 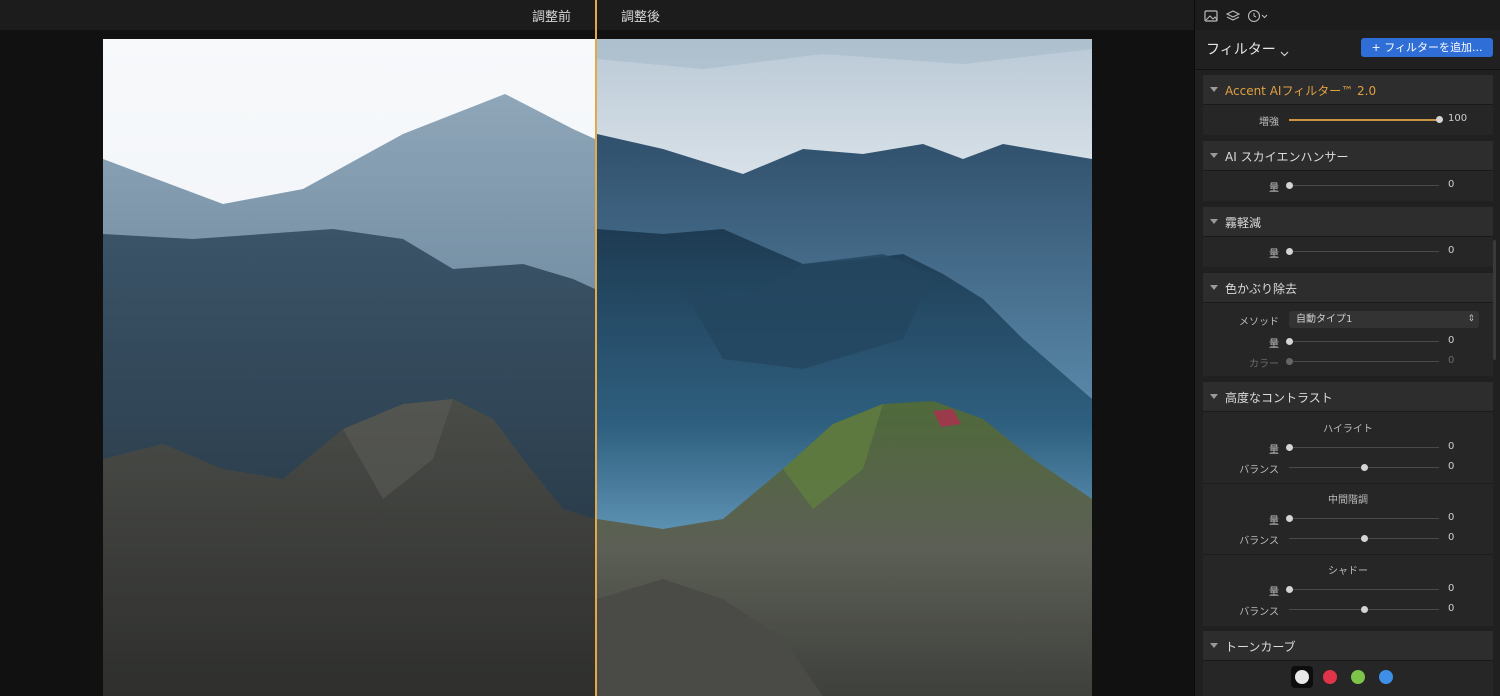 I want to click on midtones-amount-row: 量 0, so click(x=1348, y=519).